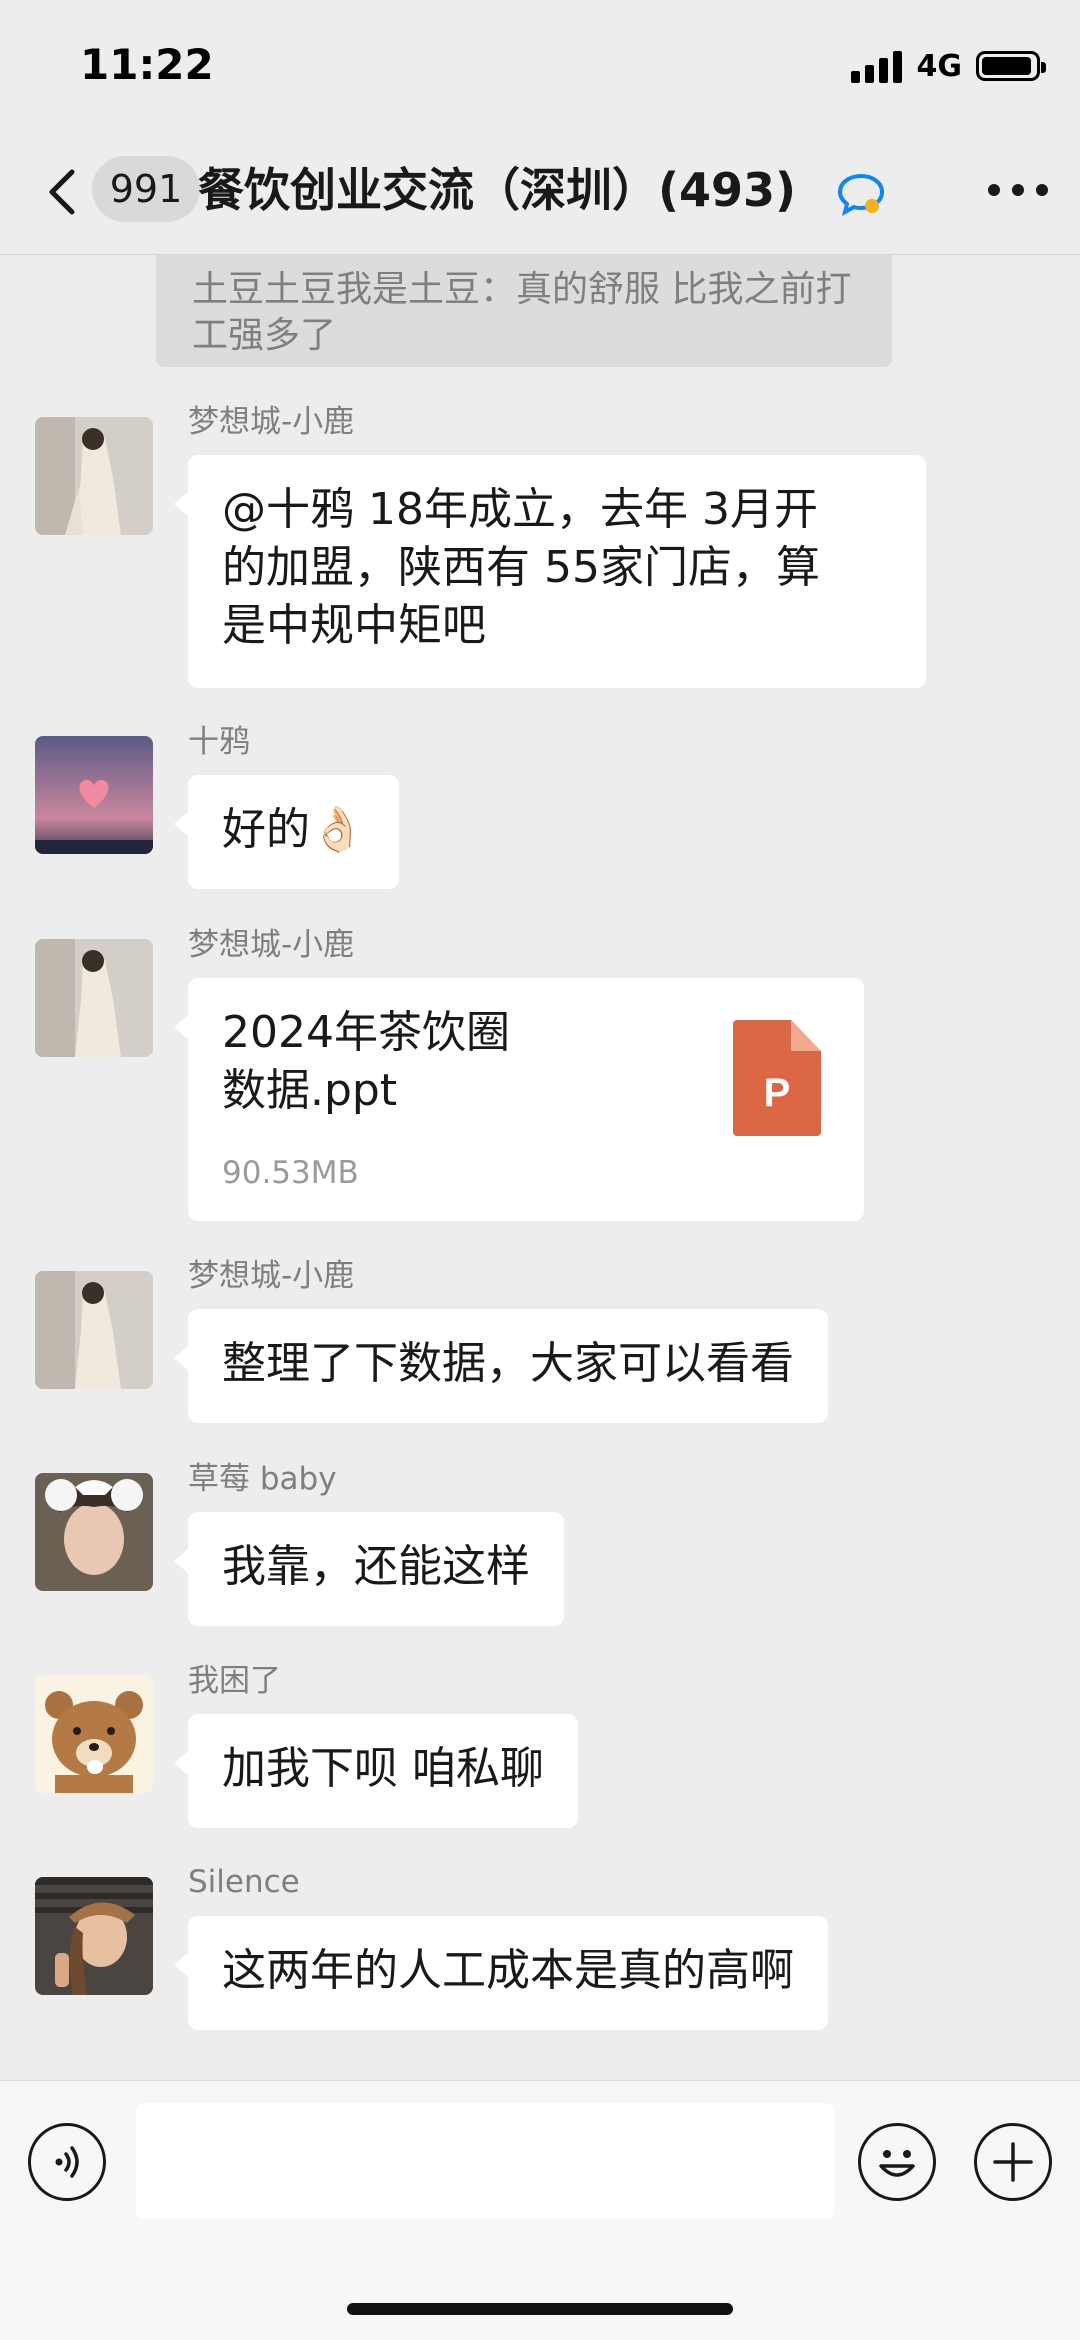 The height and width of the screenshot is (2340, 1080). I want to click on status-icons: 4G, so click(948, 66).